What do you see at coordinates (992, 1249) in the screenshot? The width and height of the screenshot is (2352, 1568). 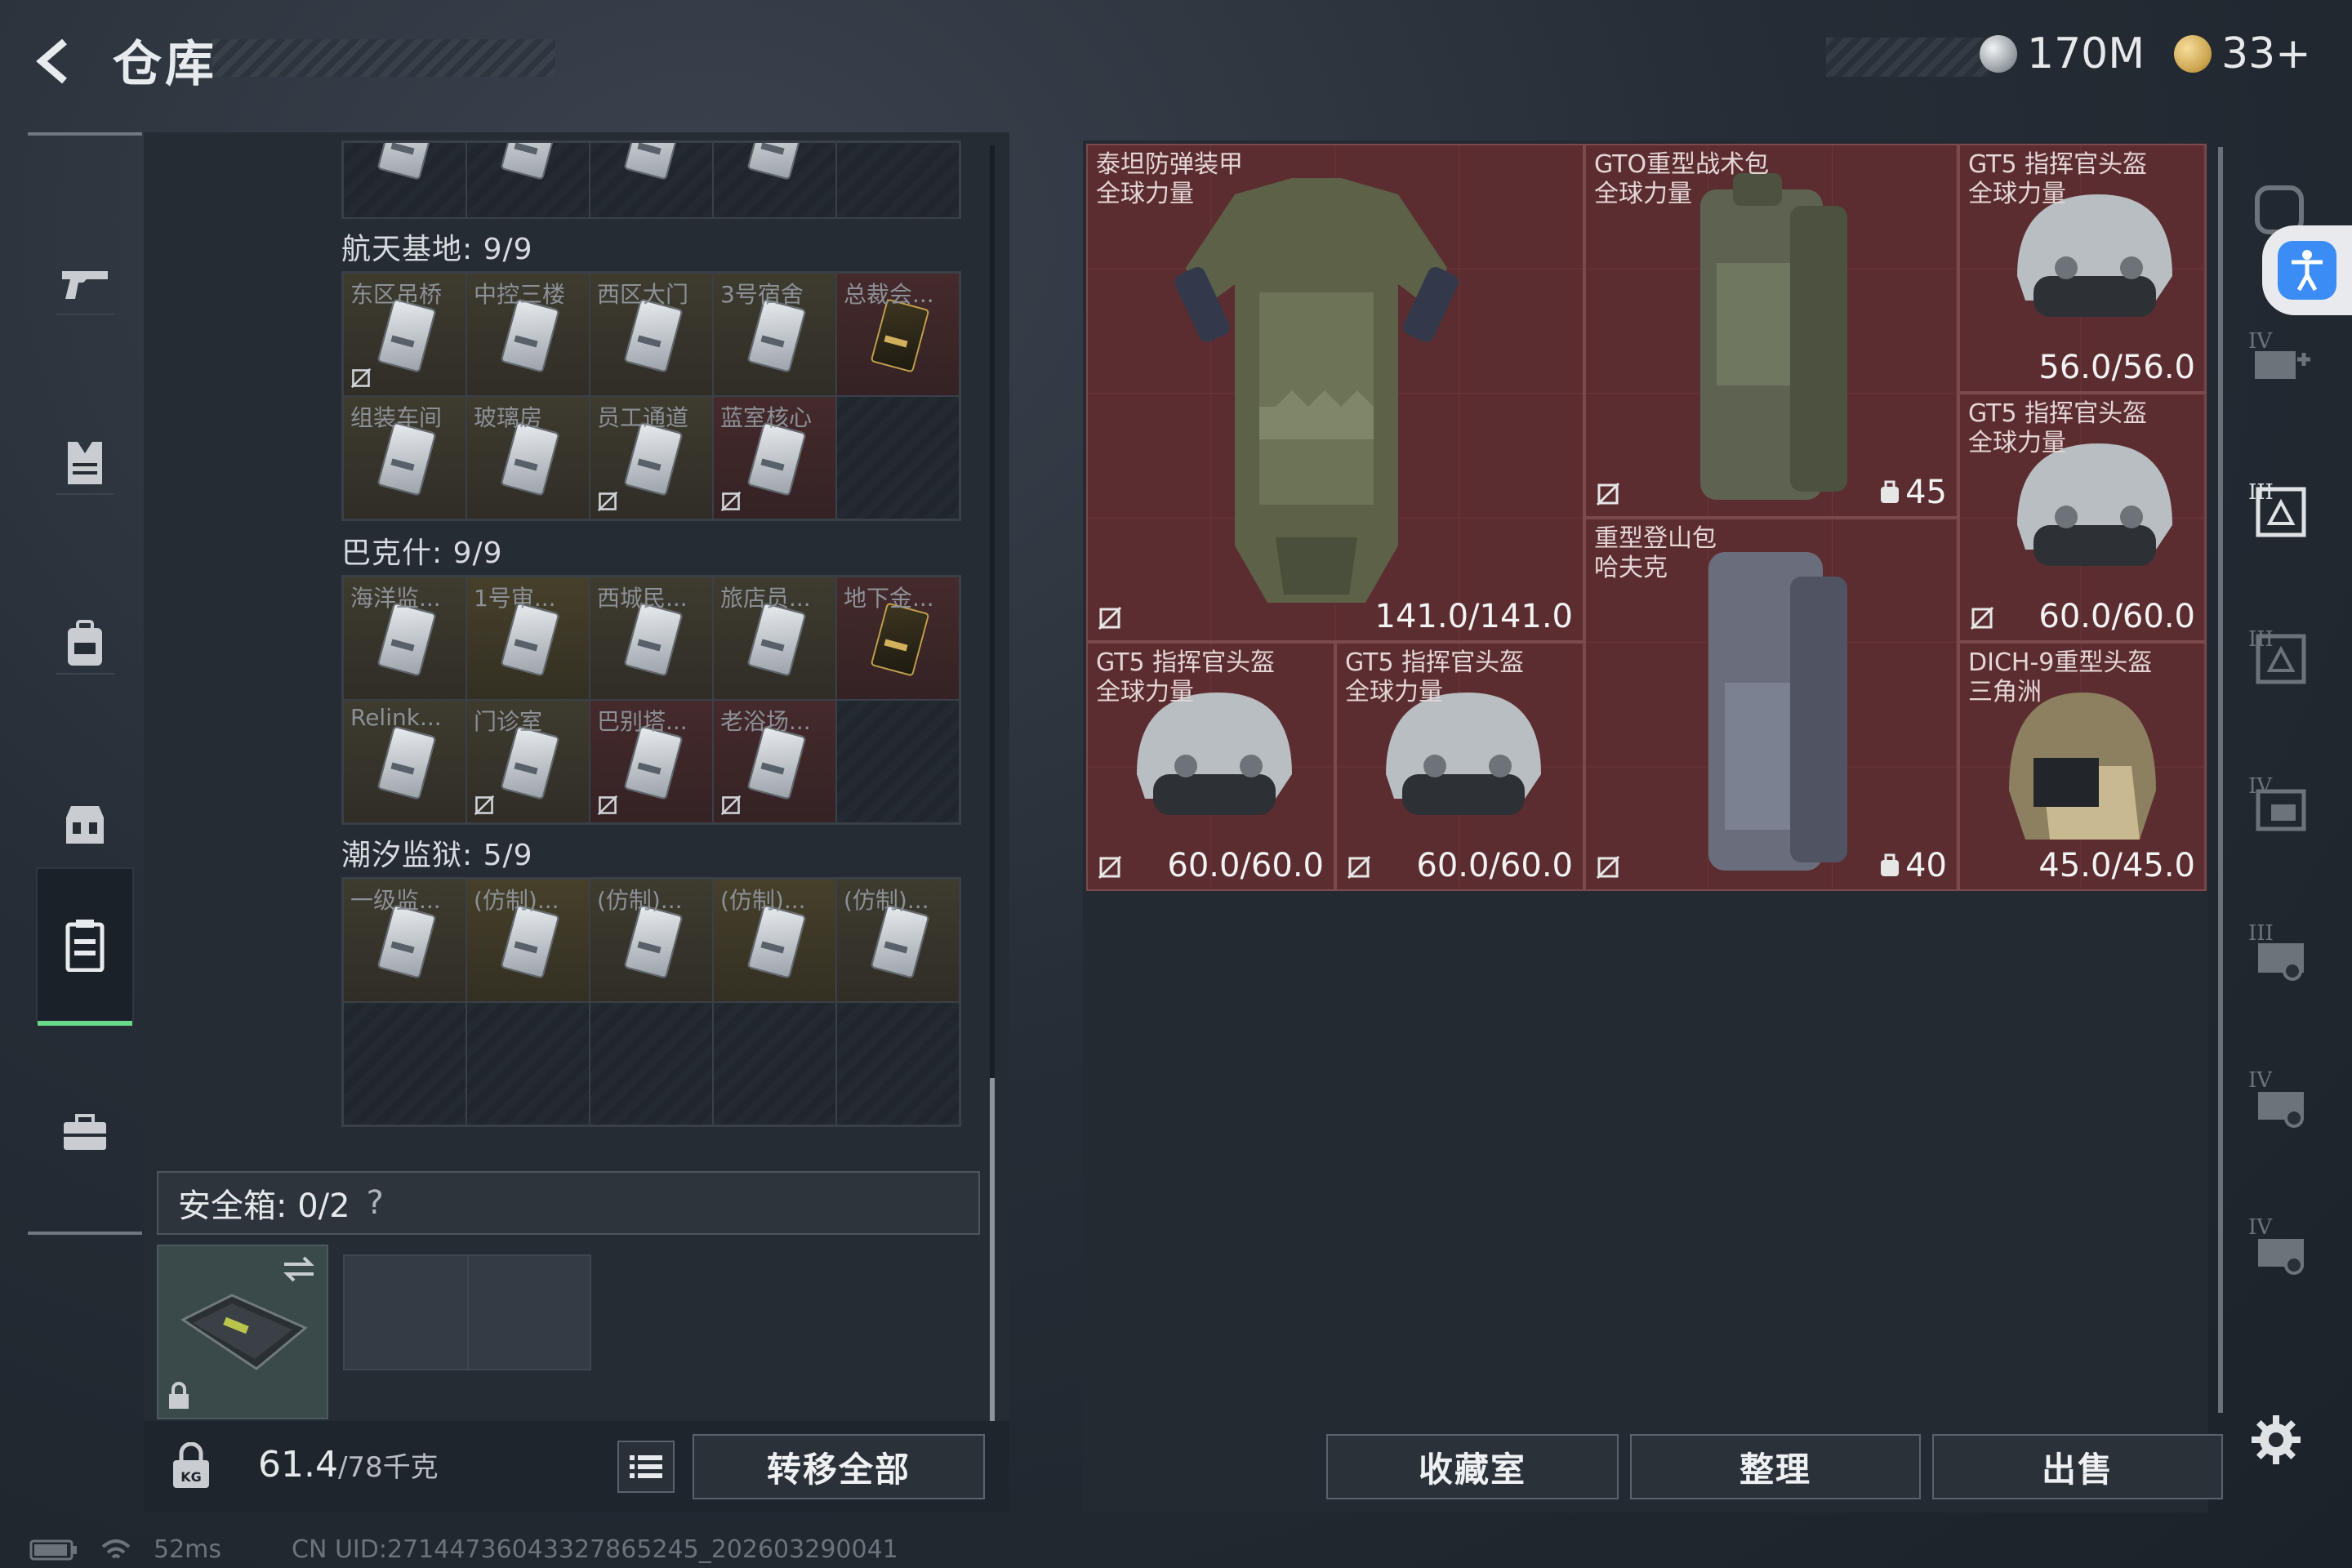 I see `stash-scroll-thumb` at bounding box center [992, 1249].